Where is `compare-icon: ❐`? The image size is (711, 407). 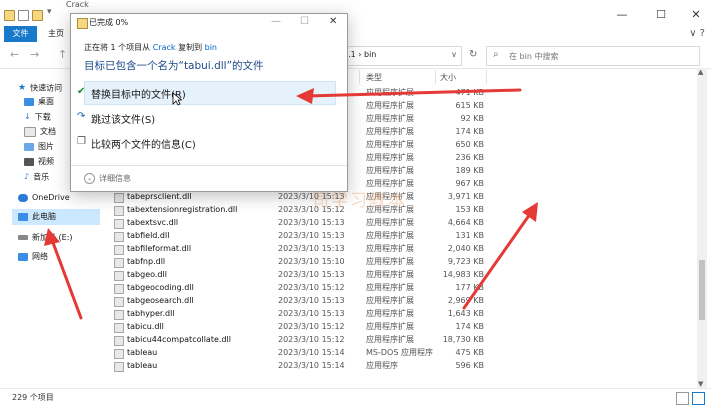 compare-icon: ❐ is located at coordinates (81, 141).